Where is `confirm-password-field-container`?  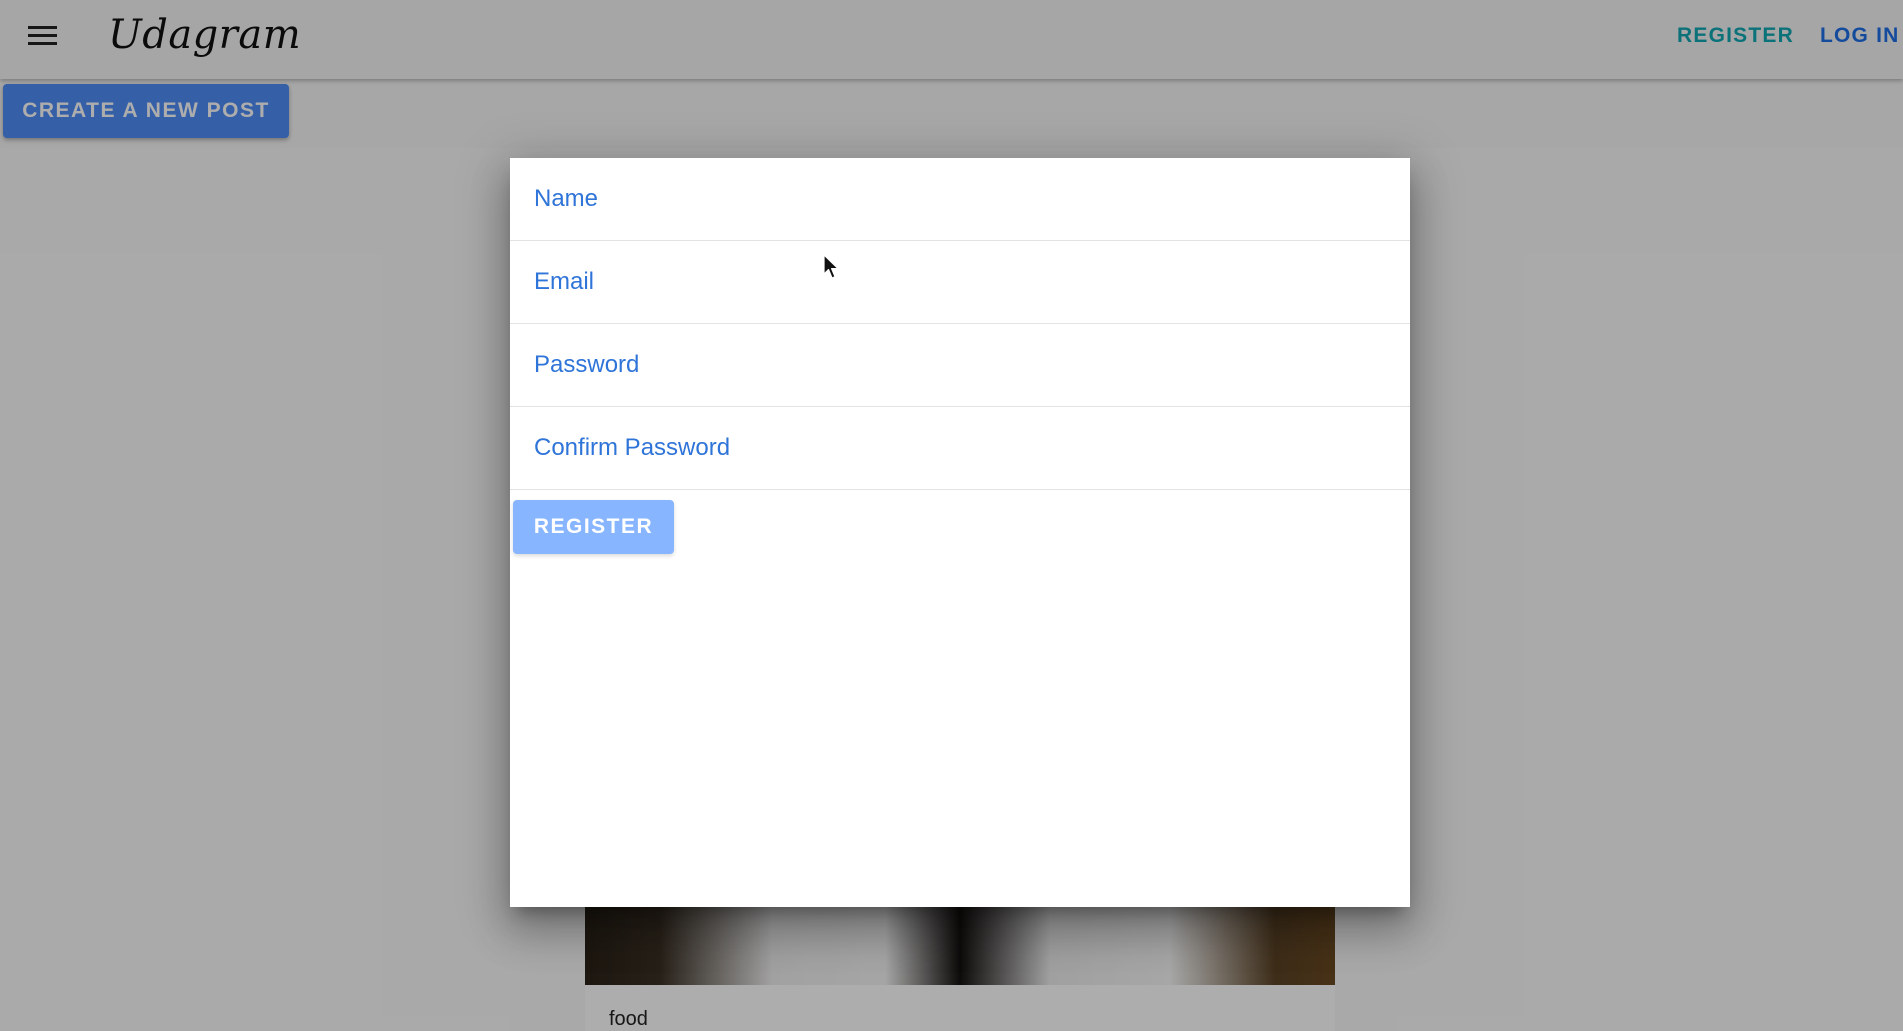 confirm-password-field-container is located at coordinates (960, 448).